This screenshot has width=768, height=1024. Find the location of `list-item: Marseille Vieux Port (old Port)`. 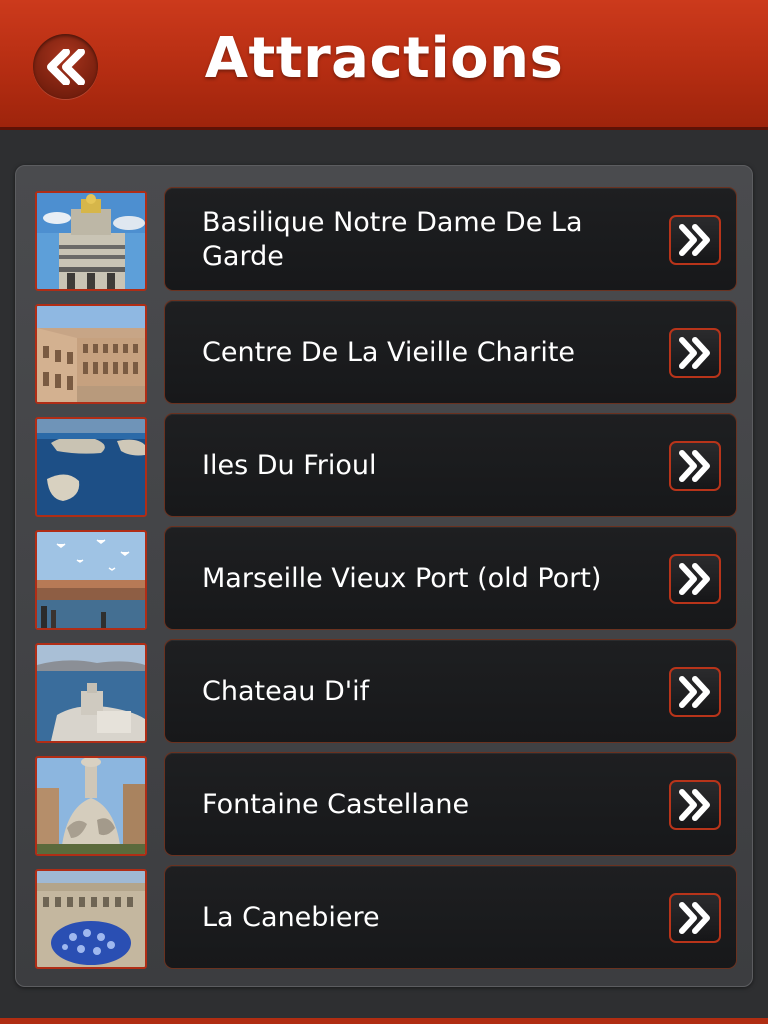

list-item: Marseille Vieux Port (old Port) is located at coordinates (385, 578).